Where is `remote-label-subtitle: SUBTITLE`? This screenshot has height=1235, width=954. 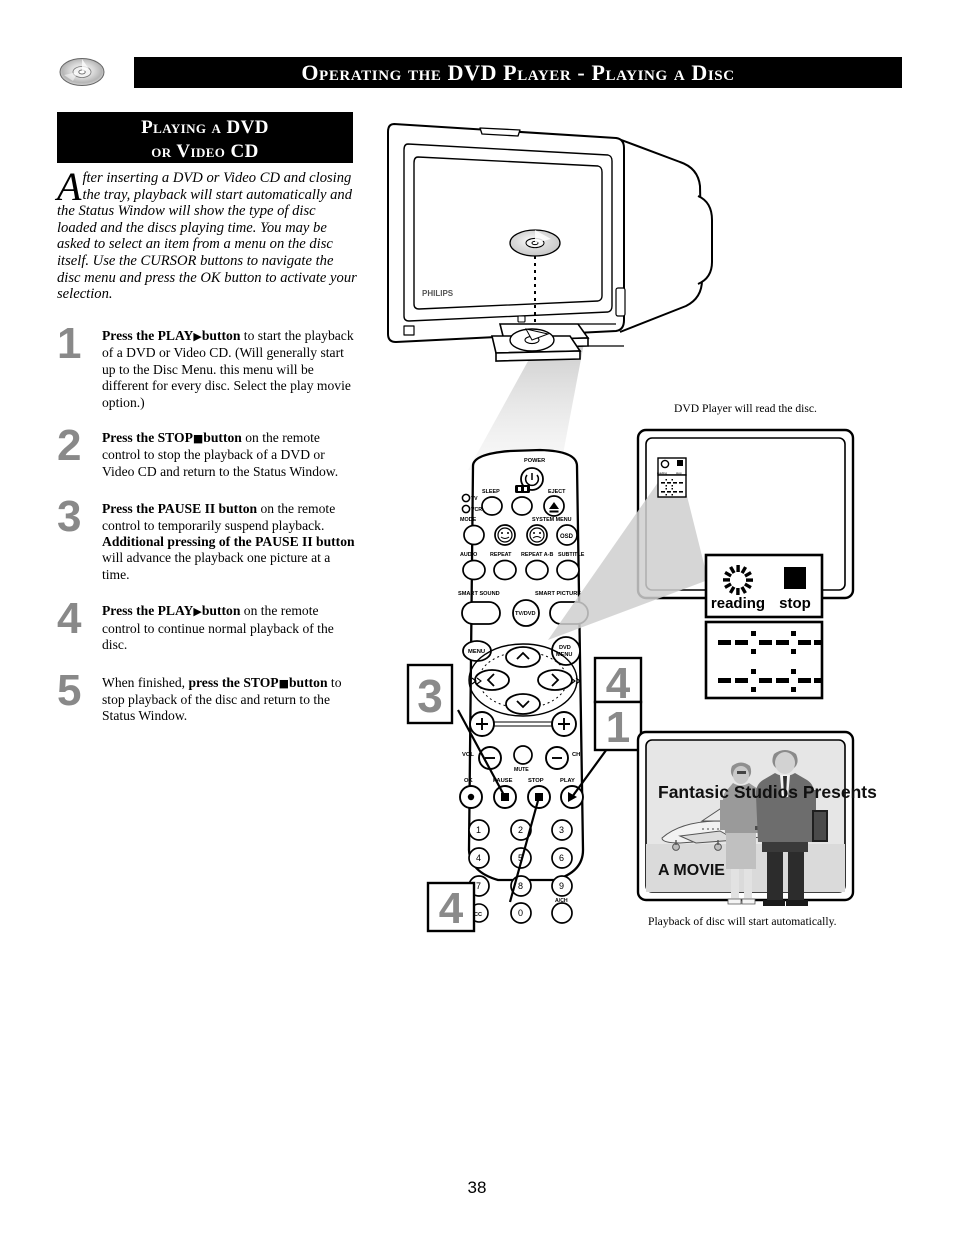
remote-label-subtitle: SUBTITLE is located at coordinates (571, 555).